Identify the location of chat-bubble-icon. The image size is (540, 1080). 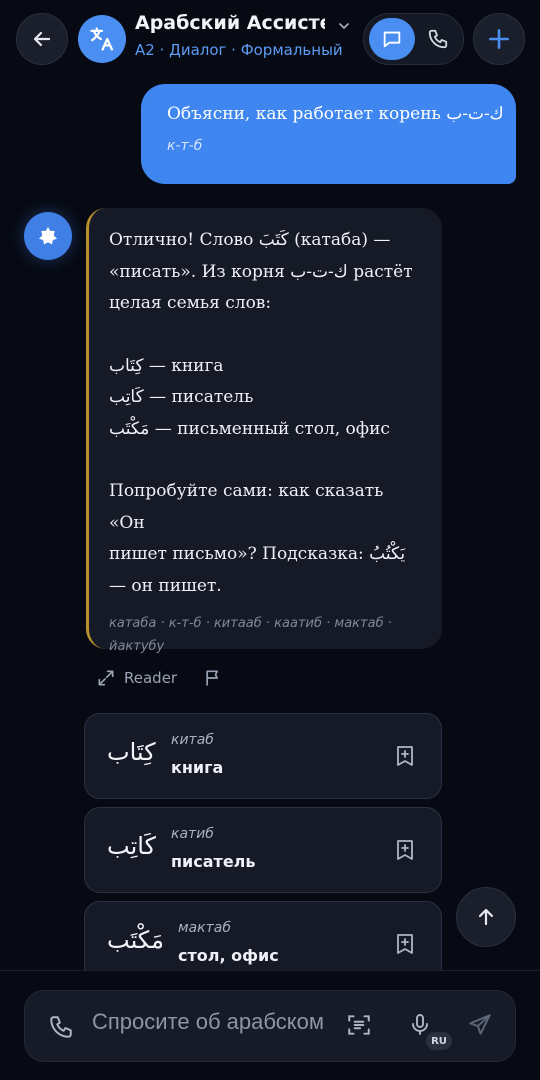
(392, 39).